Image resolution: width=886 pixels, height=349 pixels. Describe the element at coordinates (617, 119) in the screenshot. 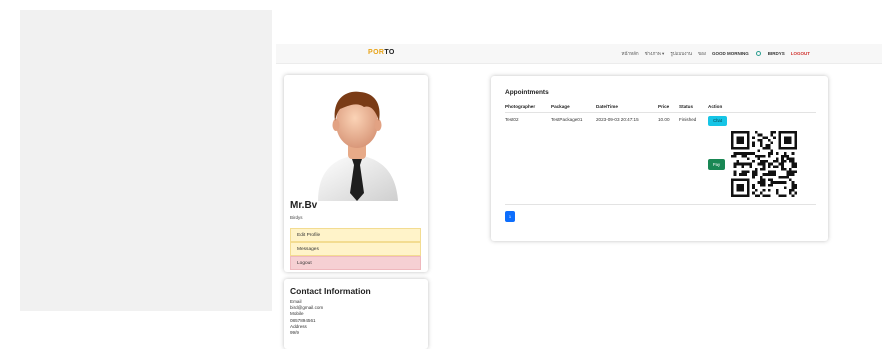

I see `cell-datetime: 2023-09-03 20:47:15` at that location.